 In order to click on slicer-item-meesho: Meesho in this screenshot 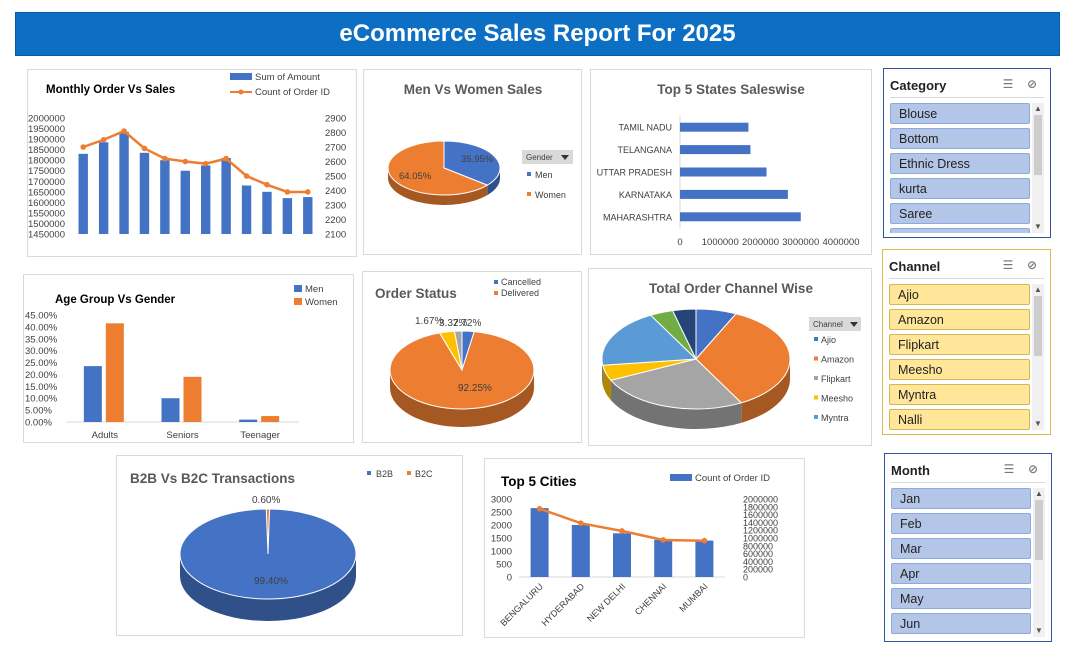, I will do `click(959, 369)`.